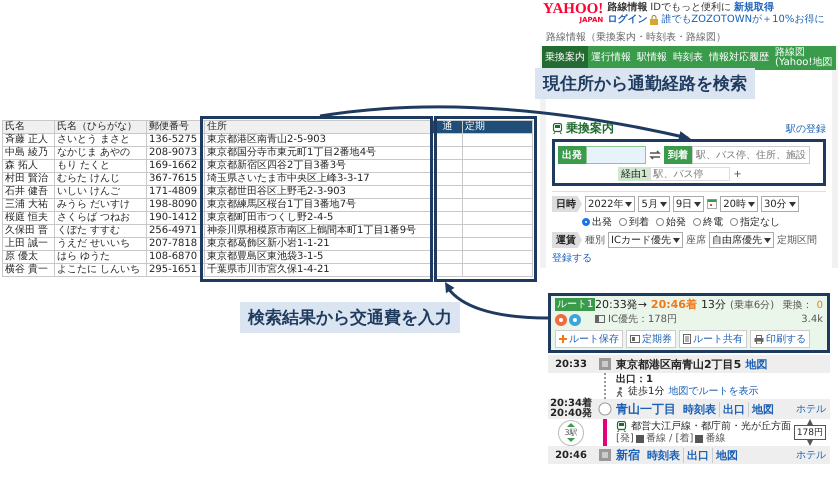  What do you see at coordinates (651, 339) in the screenshot?
I see `action-button: 定期券` at bounding box center [651, 339].